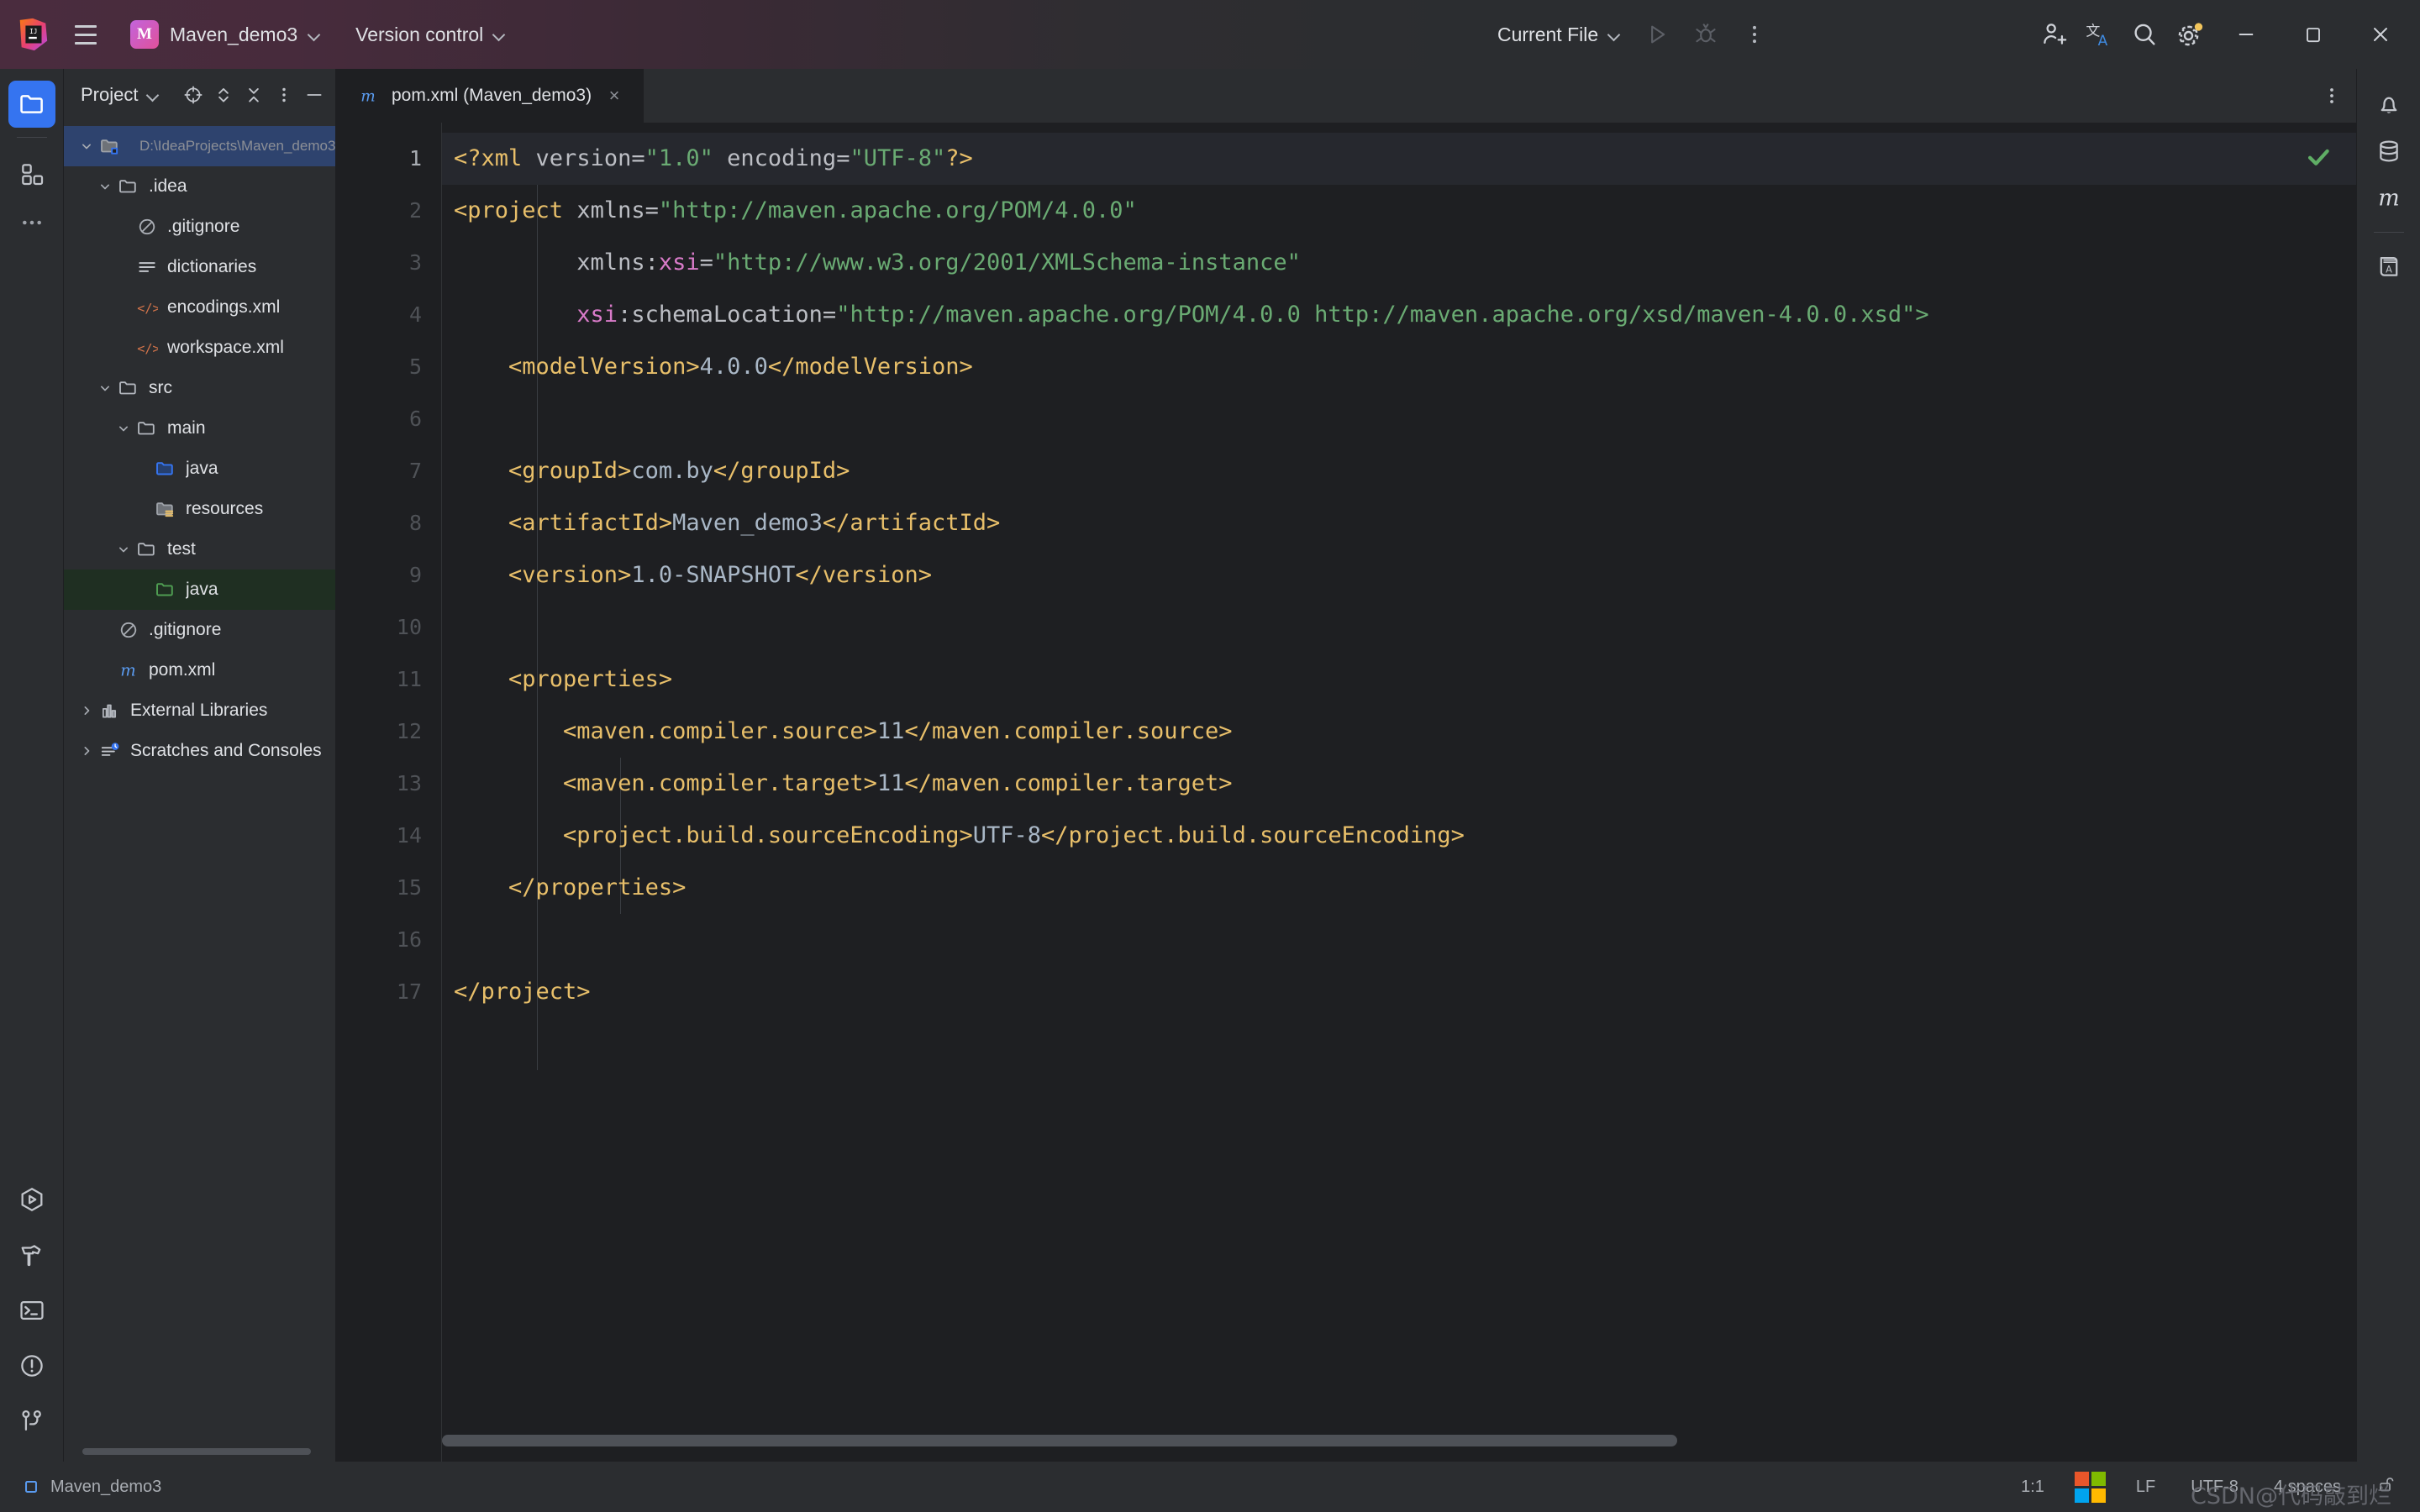 The height and width of the screenshot is (1512, 2420). I want to click on collapse-all-button, so click(254, 95).